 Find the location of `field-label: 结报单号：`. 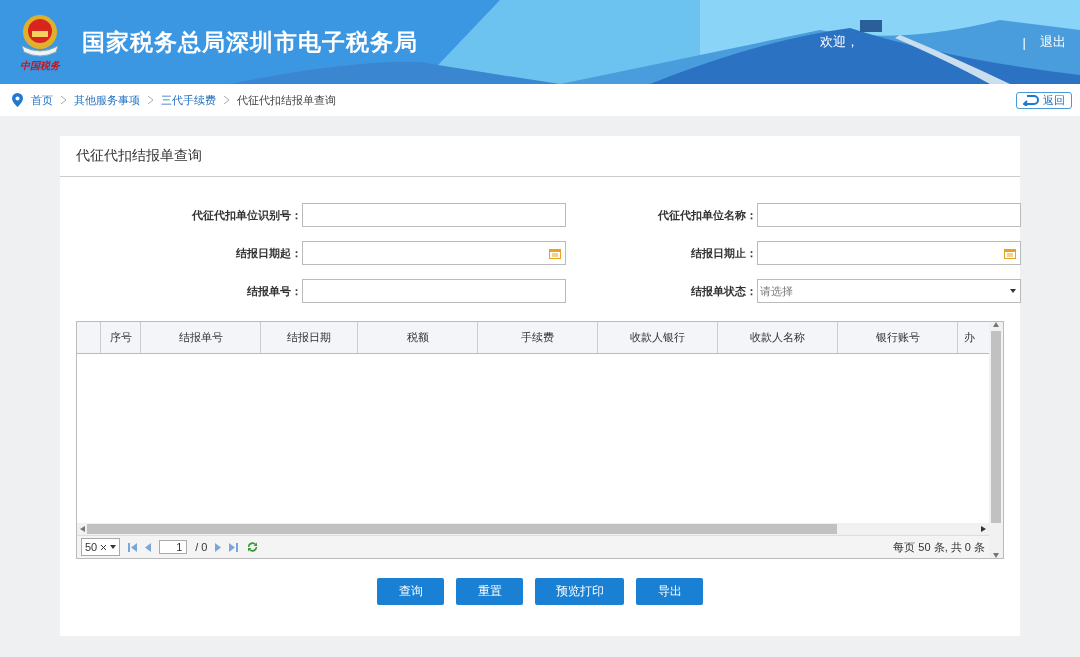

field-label: 结报单号： is located at coordinates (274, 291).